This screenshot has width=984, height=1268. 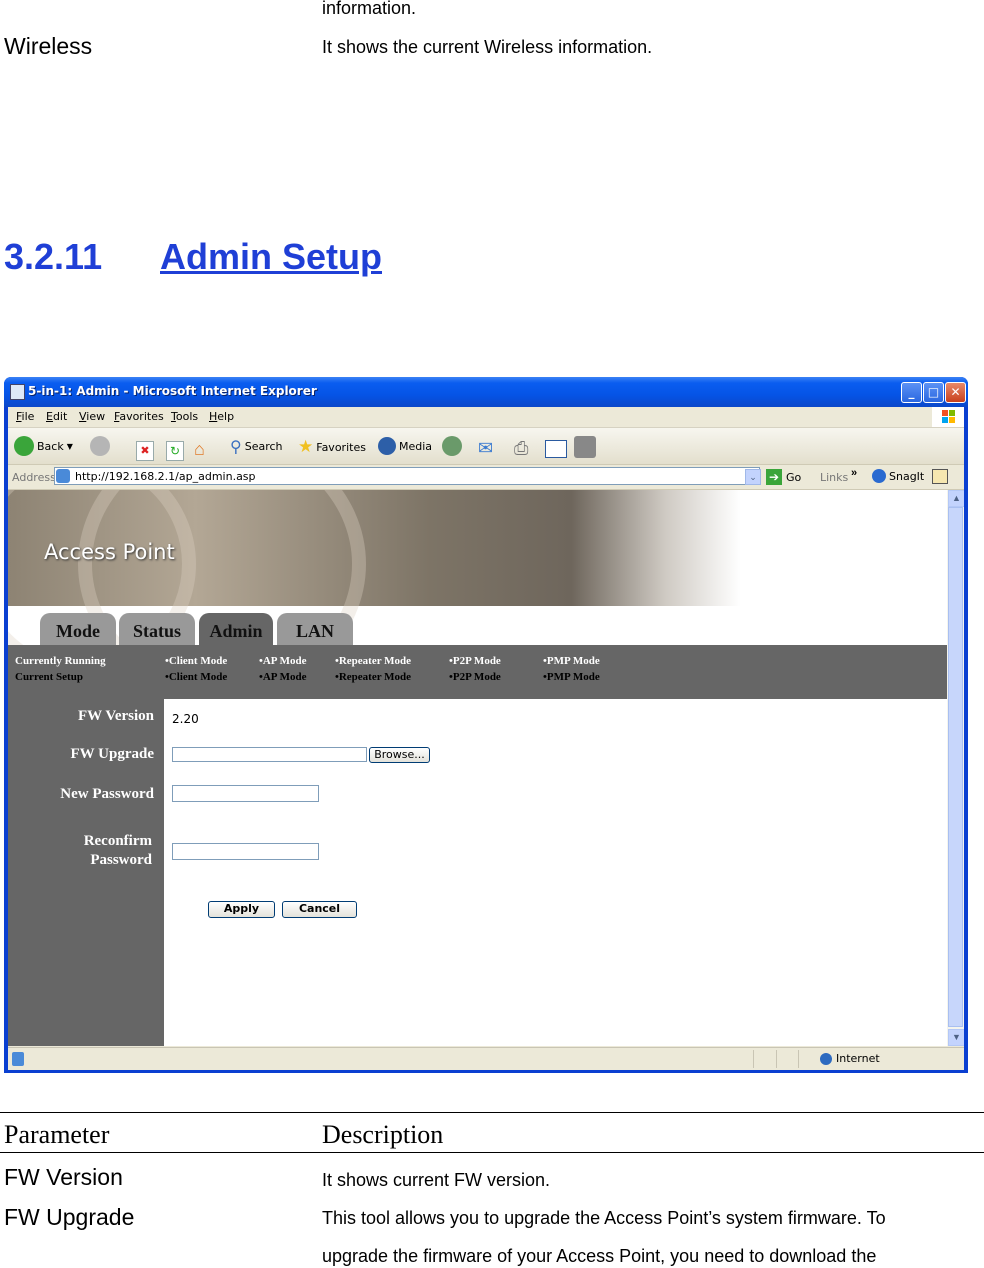 I want to click on messenger-icon, so click(x=585, y=447).